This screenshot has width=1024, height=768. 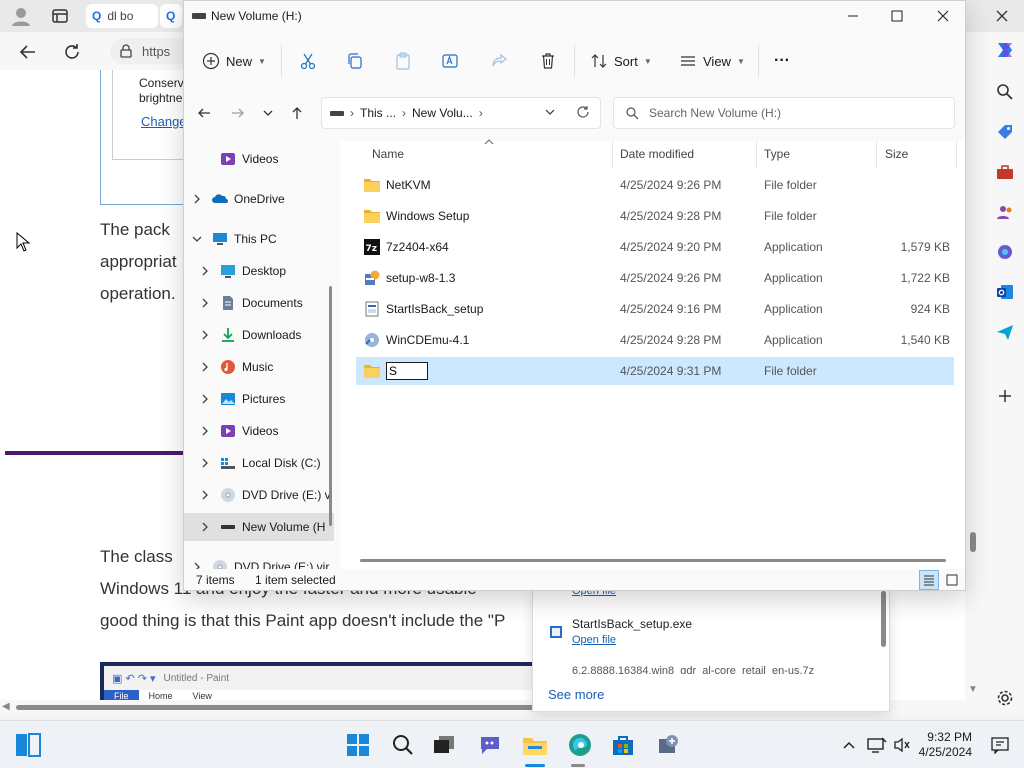 I want to click on address-breadcrumb: › This ... › New Volu... ›, so click(x=461, y=113).